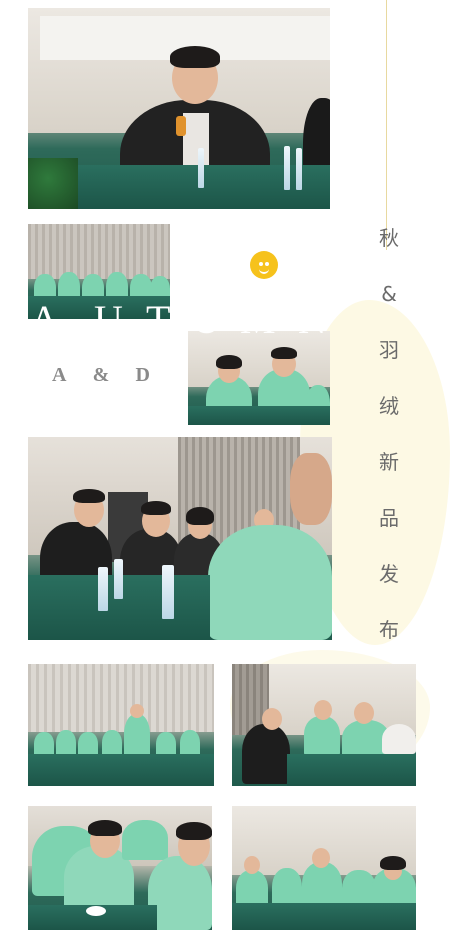 The image size is (450, 942). What do you see at coordinates (389, 574) in the screenshot?
I see `title-char-7: 发` at bounding box center [389, 574].